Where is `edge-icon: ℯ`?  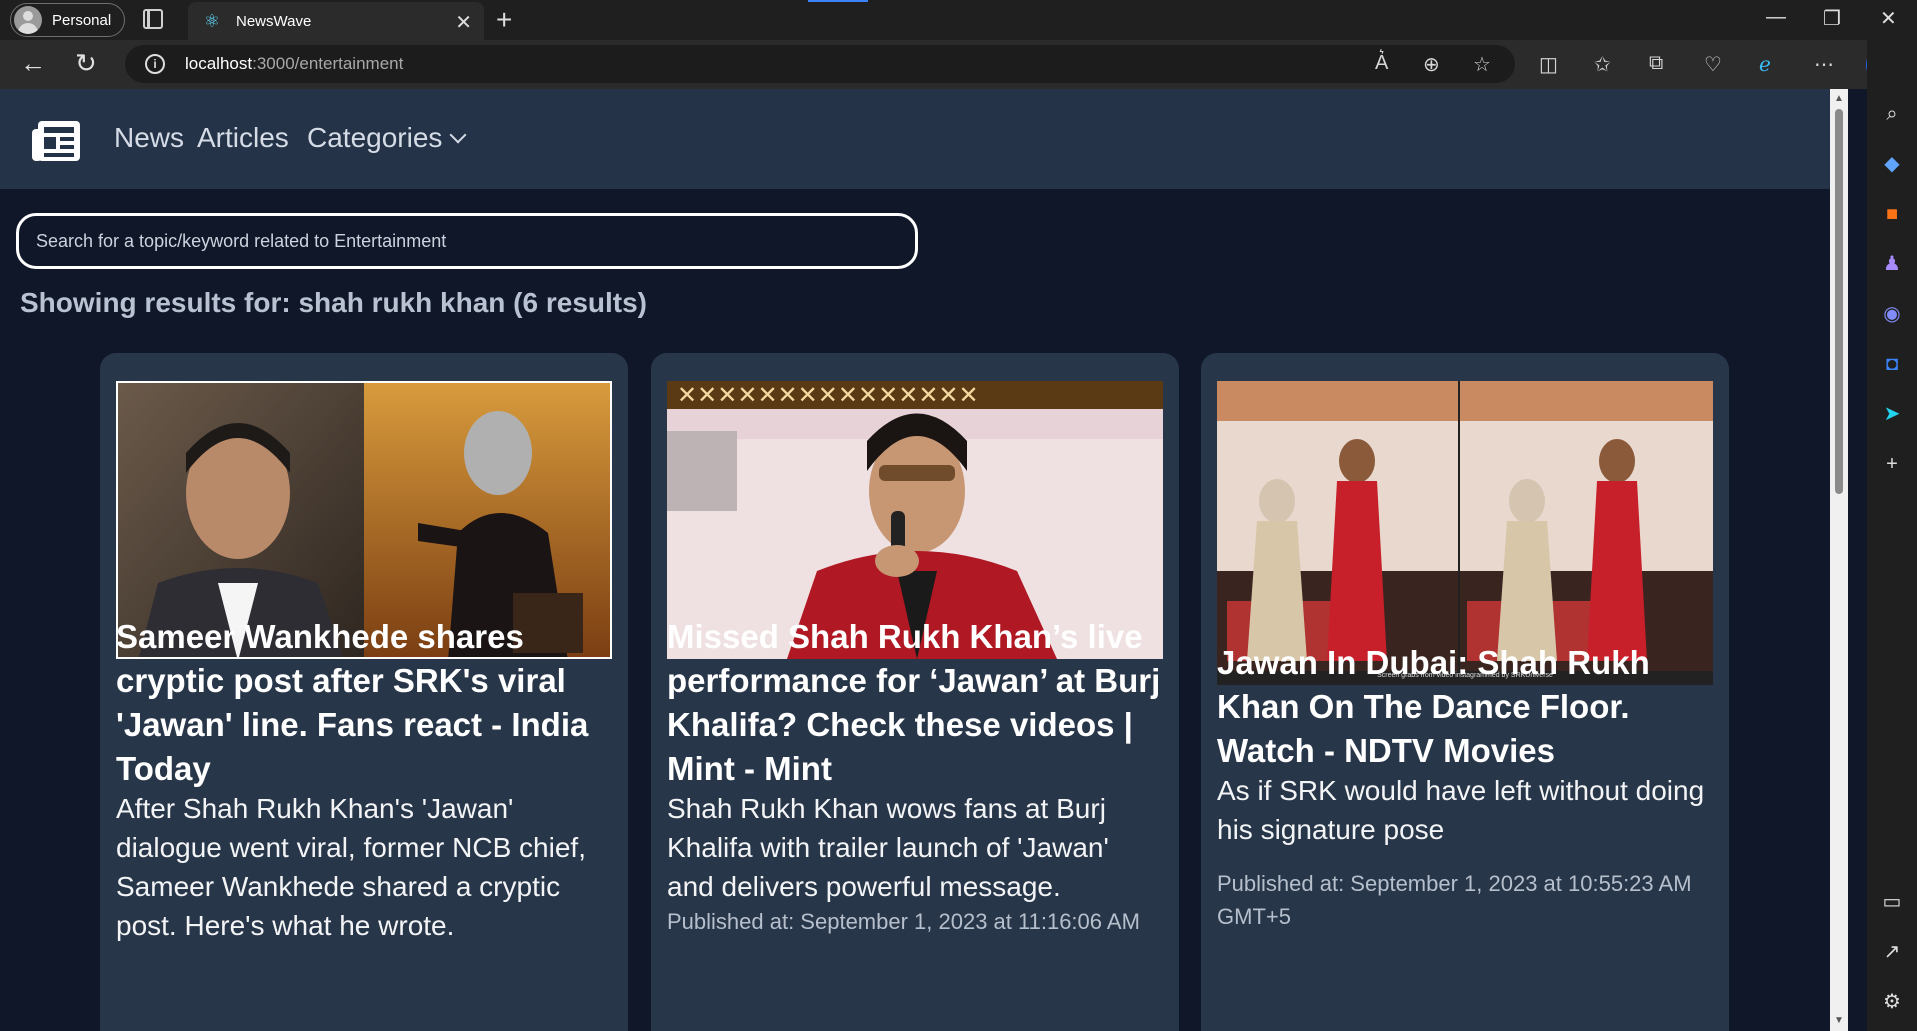
edge-icon: ℯ is located at coordinates (1765, 64).